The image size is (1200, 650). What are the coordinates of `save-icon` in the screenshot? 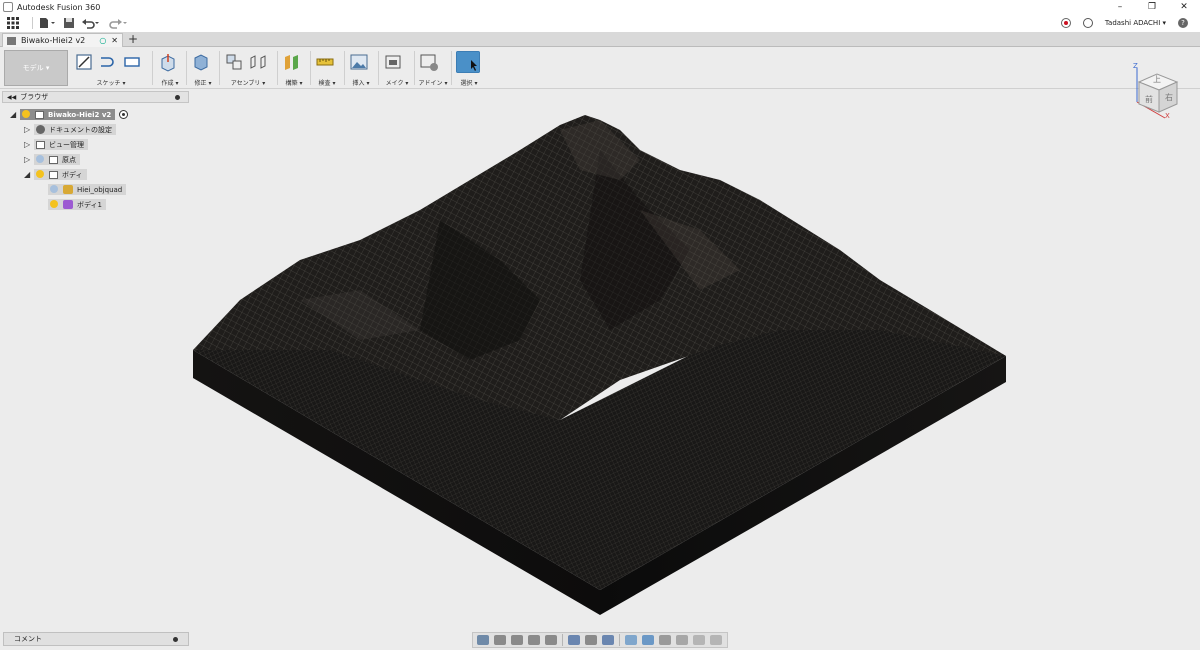 It's located at (69, 23).